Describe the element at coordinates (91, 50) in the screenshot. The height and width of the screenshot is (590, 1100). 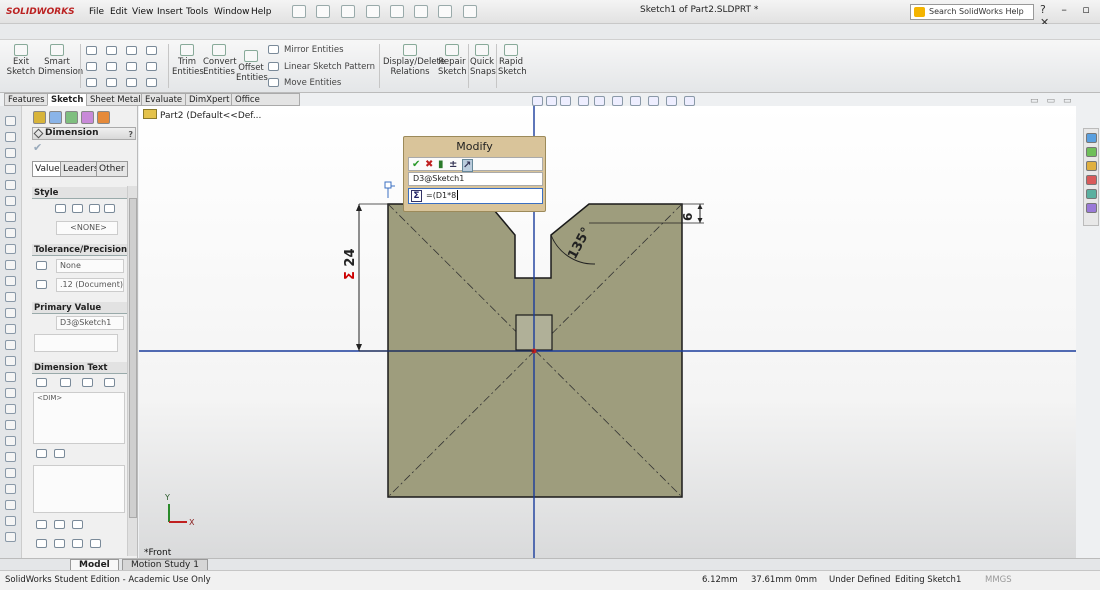
I see `line-icon` at that location.